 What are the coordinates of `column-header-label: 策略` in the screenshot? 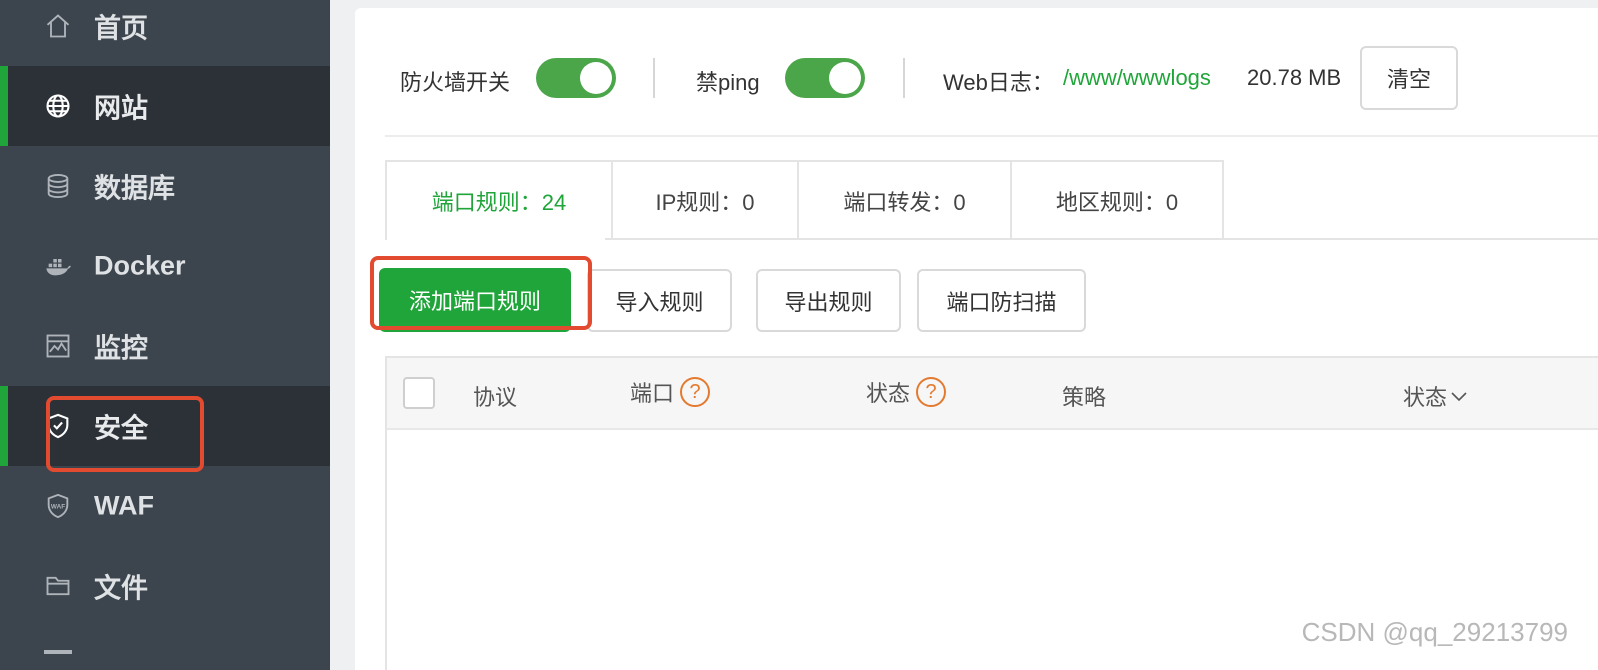 It's located at (1084, 397).